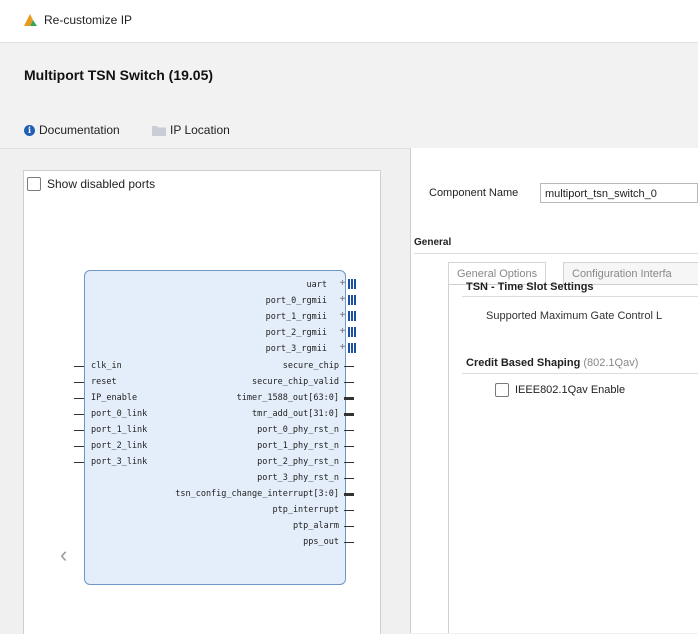  What do you see at coordinates (79, 130) in the screenshot?
I see `documentation-label: Documentation` at bounding box center [79, 130].